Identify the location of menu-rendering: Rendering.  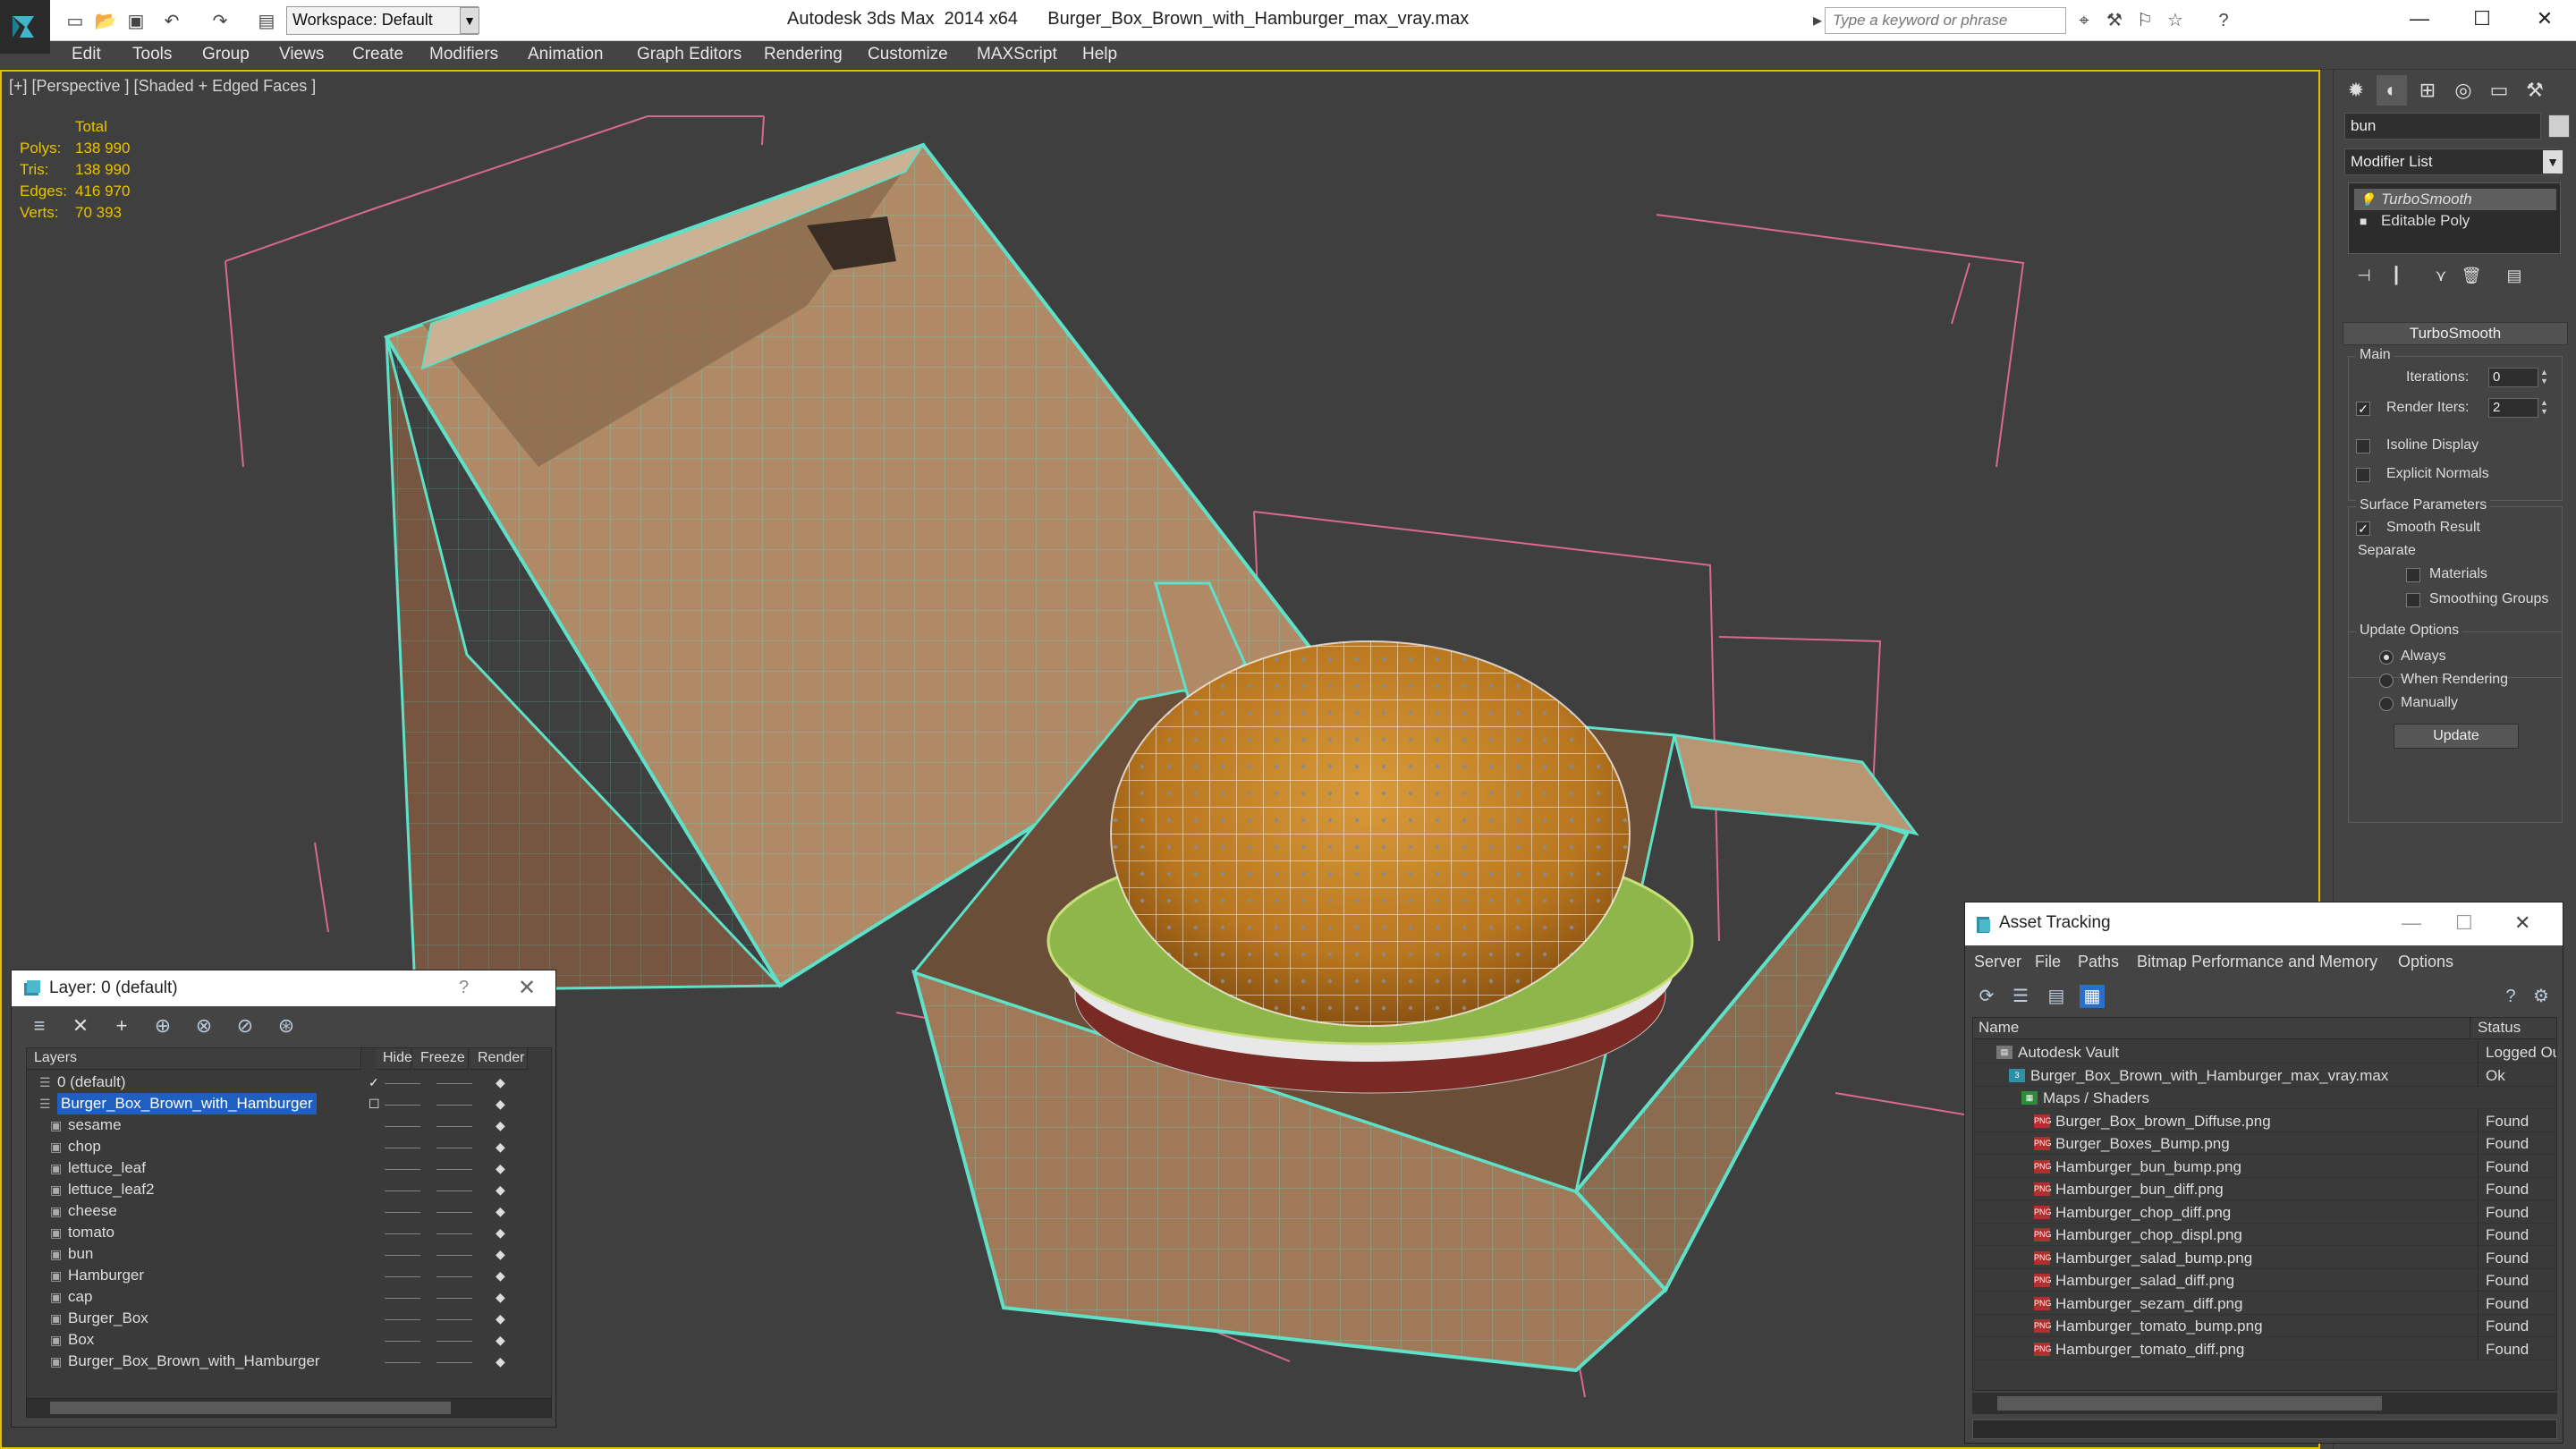
(803, 54).